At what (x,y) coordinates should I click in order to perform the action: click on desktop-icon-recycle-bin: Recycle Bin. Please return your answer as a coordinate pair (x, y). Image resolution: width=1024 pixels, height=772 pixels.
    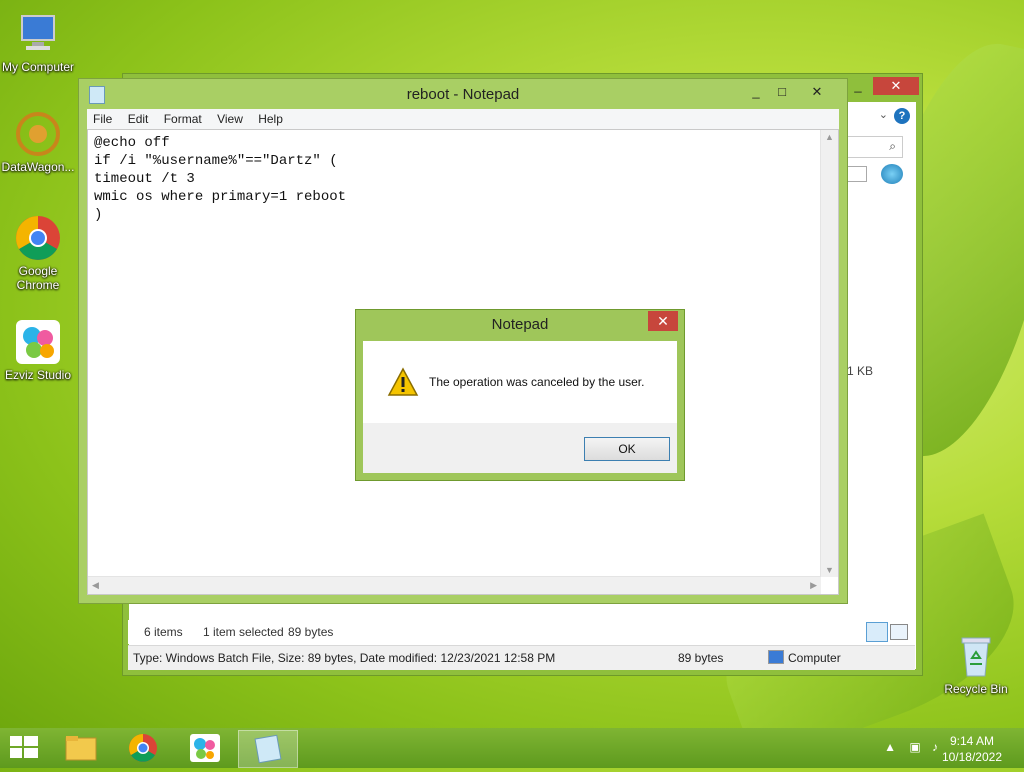
    Looking at the image, I should click on (976, 664).